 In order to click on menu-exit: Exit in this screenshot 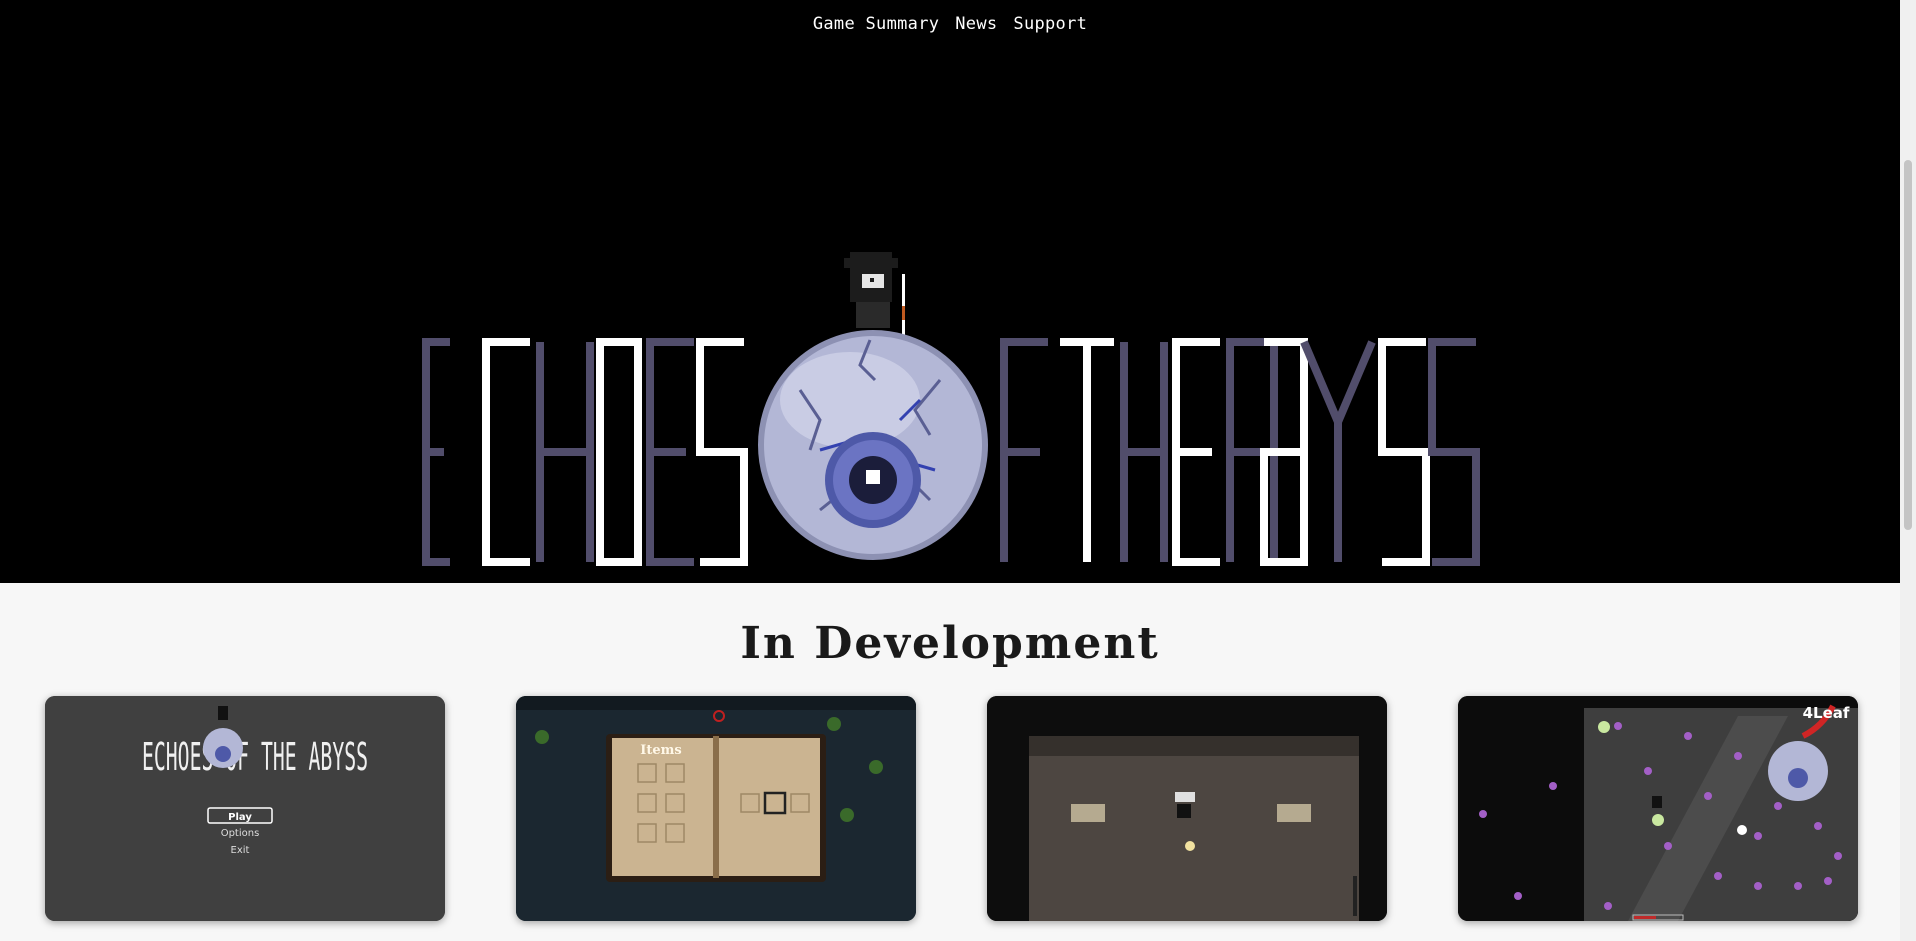, I will do `click(240, 850)`.